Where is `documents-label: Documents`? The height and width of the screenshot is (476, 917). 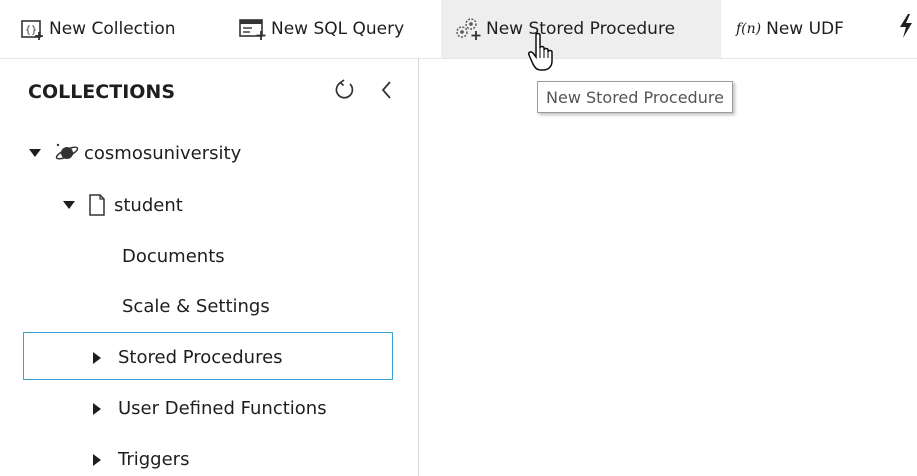
documents-label: Documents is located at coordinates (173, 256).